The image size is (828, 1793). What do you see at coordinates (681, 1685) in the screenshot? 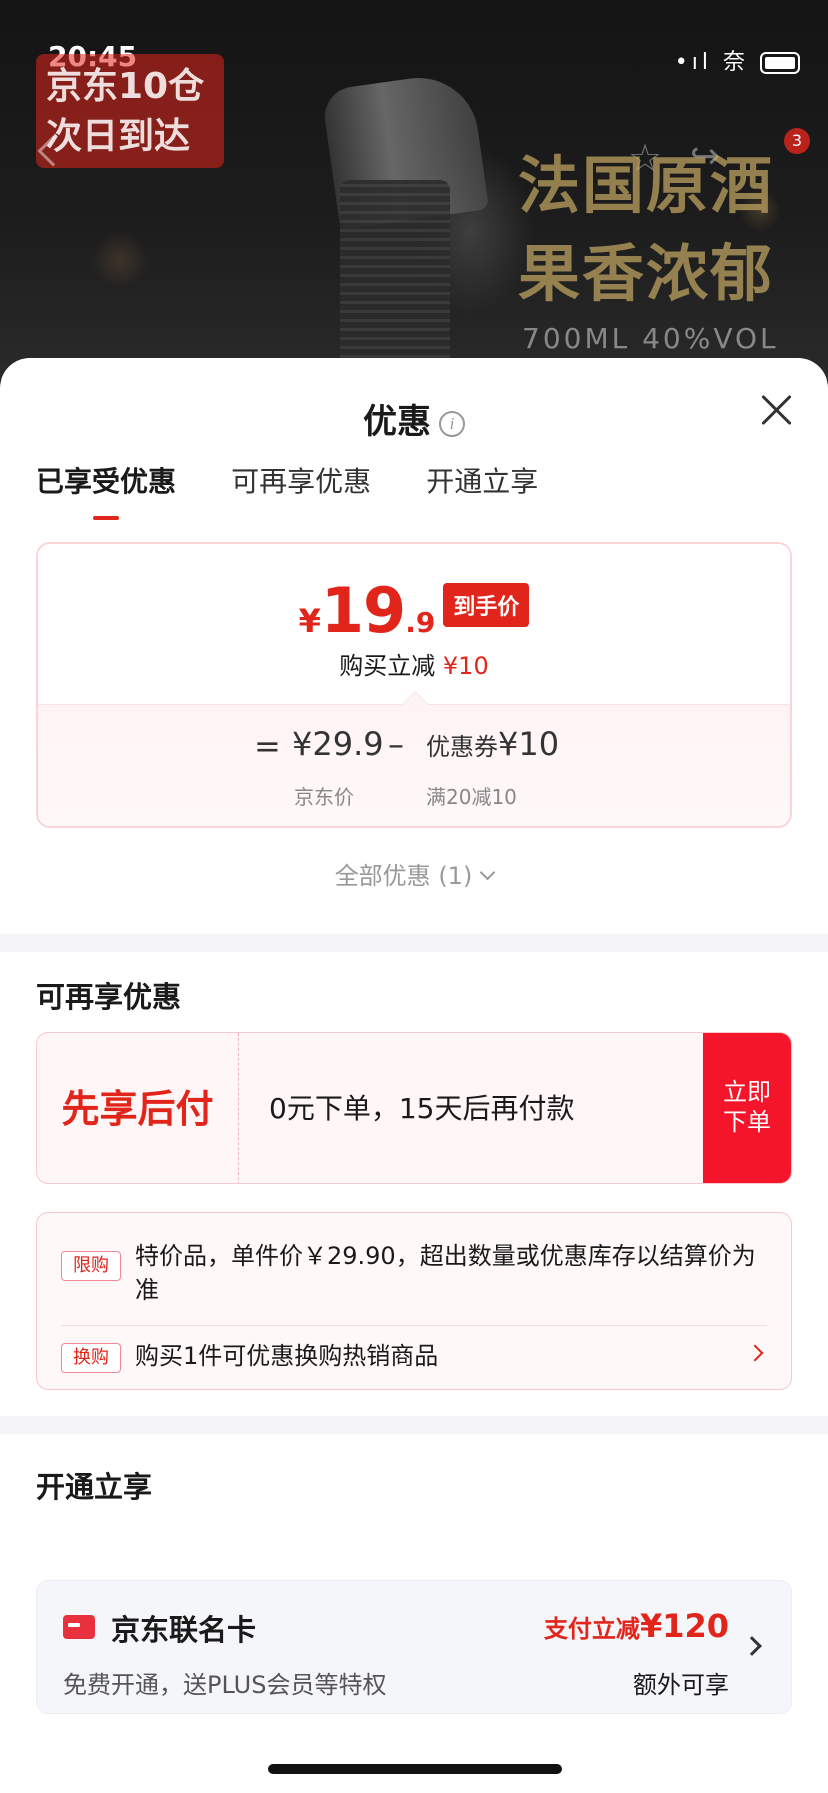
I see `card-extra: 额外可享` at bounding box center [681, 1685].